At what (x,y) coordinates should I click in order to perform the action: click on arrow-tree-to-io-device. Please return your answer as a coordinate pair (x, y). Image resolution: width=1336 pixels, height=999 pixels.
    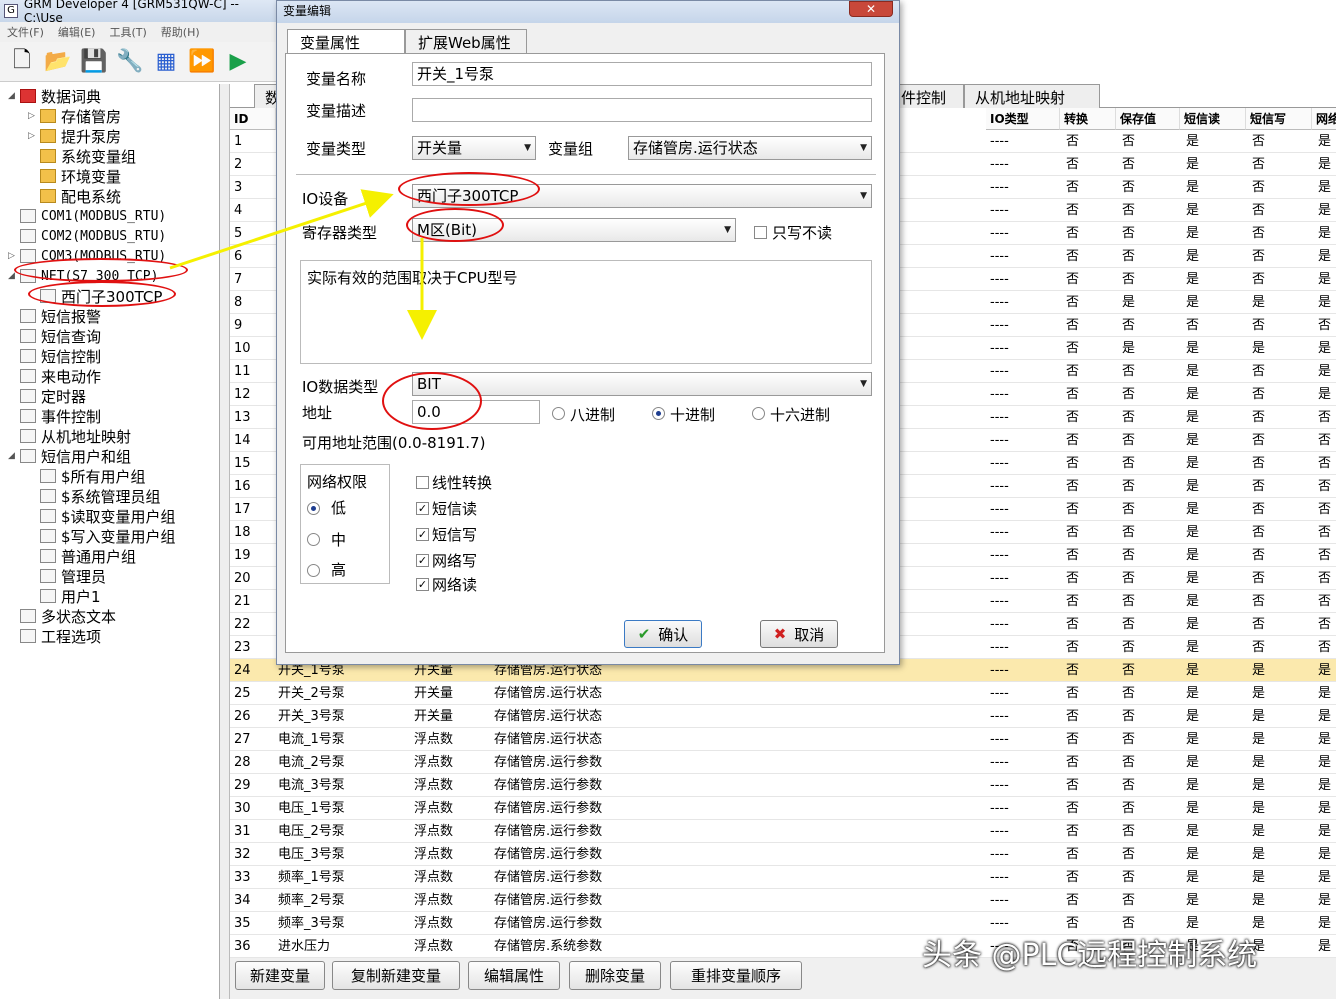
    Looking at the image, I should click on (281, 229).